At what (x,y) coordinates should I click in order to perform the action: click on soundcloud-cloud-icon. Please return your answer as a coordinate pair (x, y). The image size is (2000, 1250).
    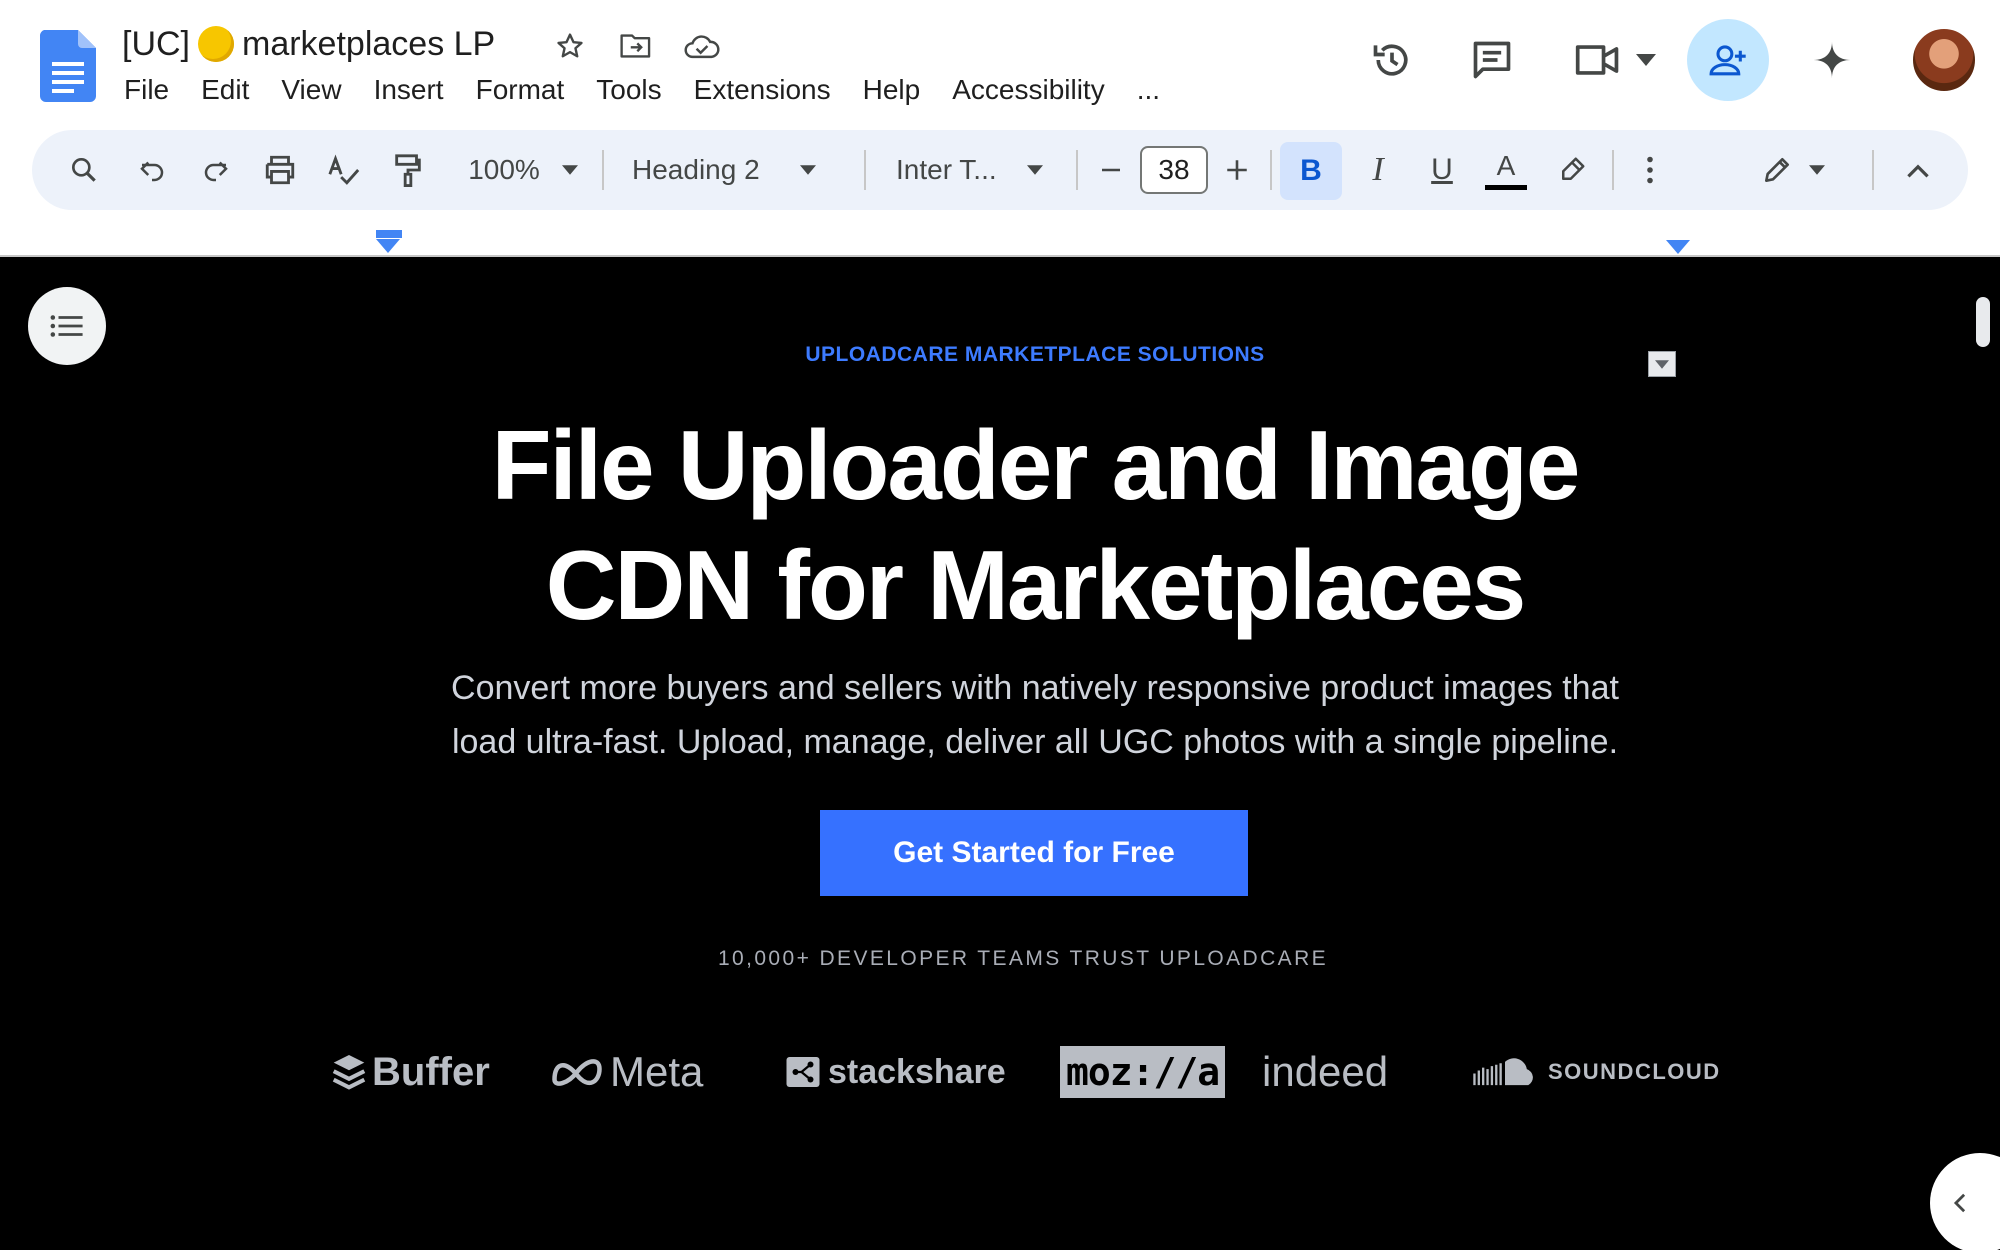
    Looking at the image, I should click on (1503, 1072).